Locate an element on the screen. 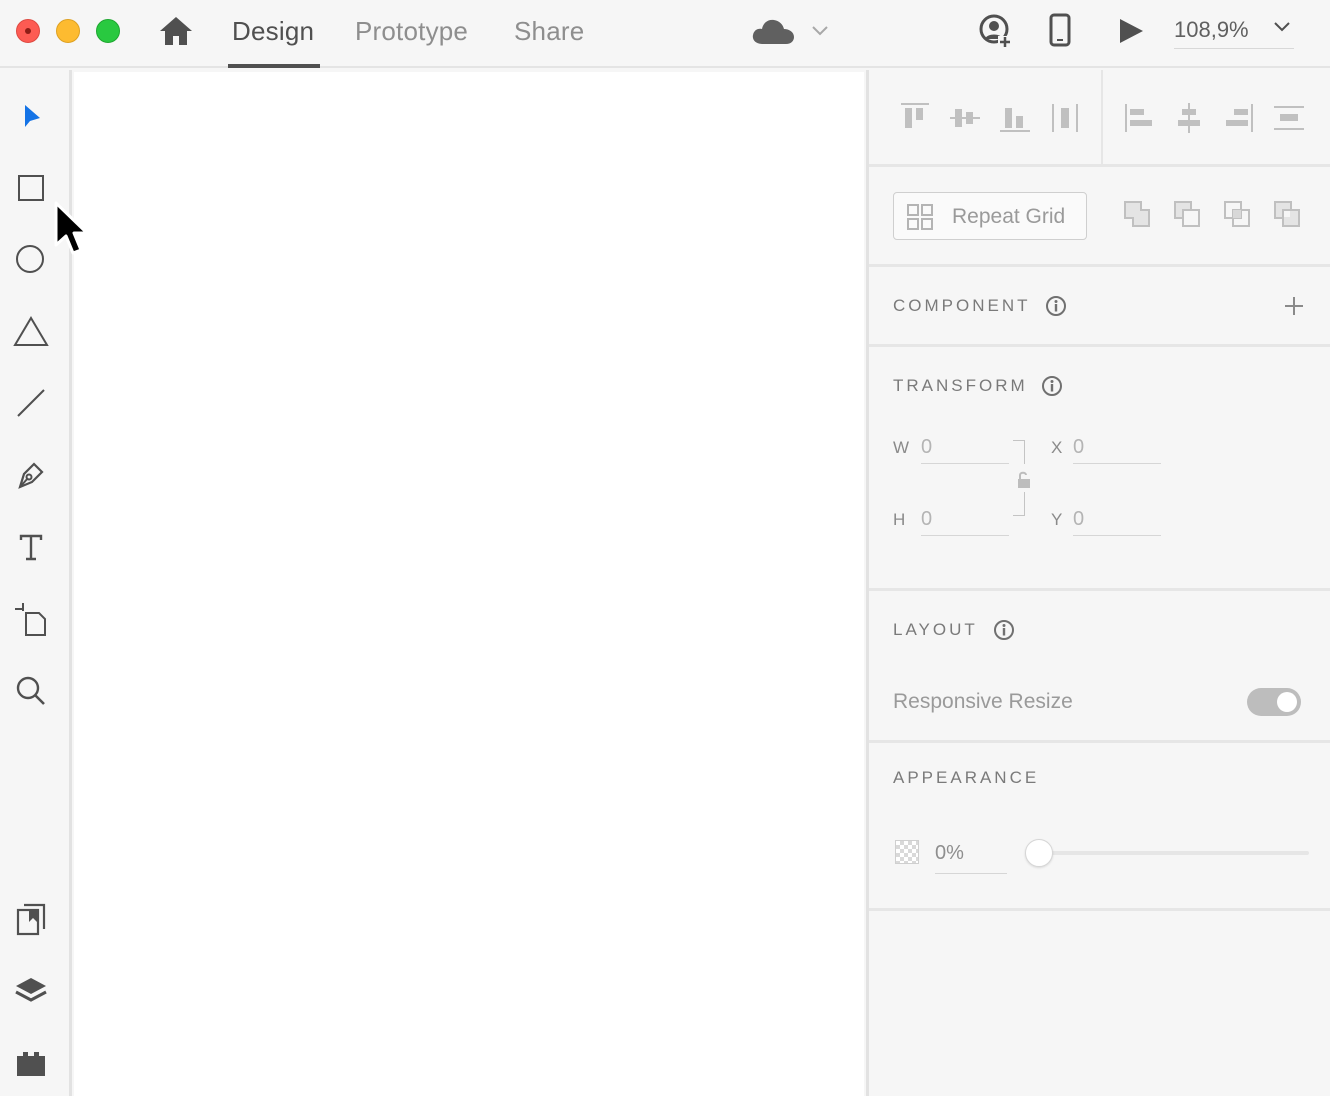 The height and width of the screenshot is (1096, 1330). align-left-icon is located at coordinates (1139, 118).